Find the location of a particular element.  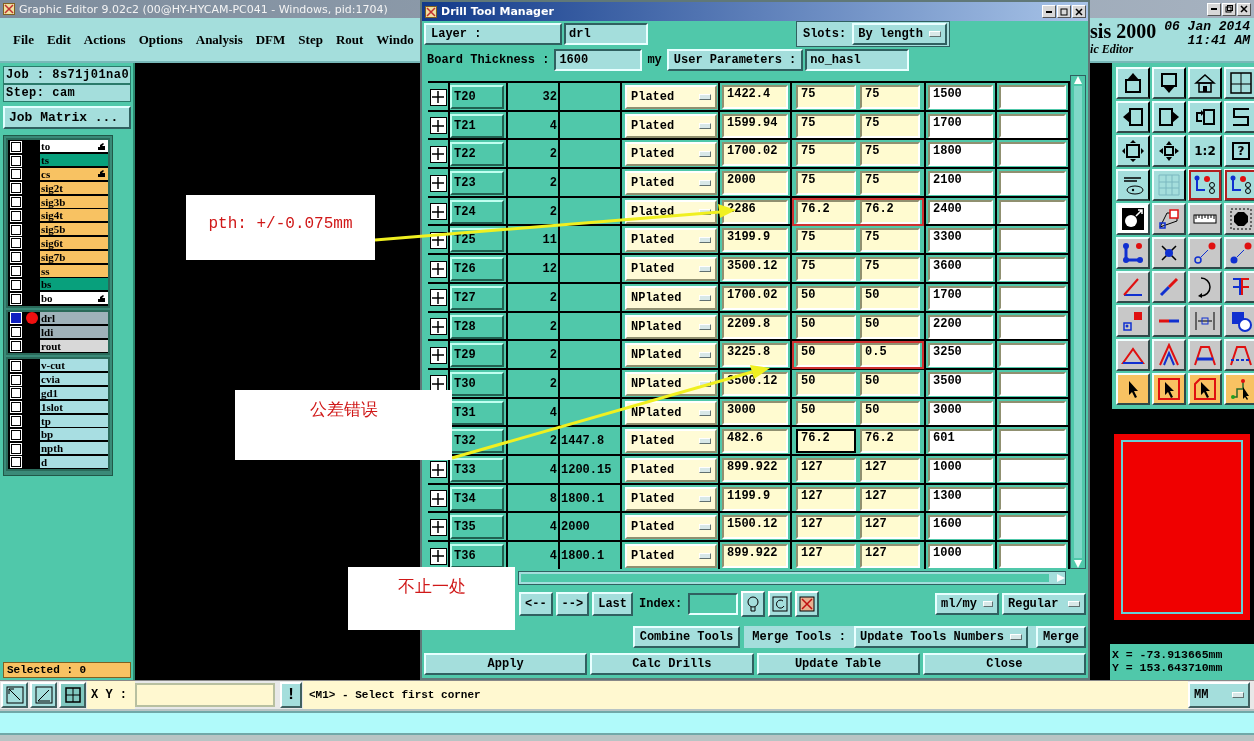

maximize-button is located at coordinates (1064, 11).